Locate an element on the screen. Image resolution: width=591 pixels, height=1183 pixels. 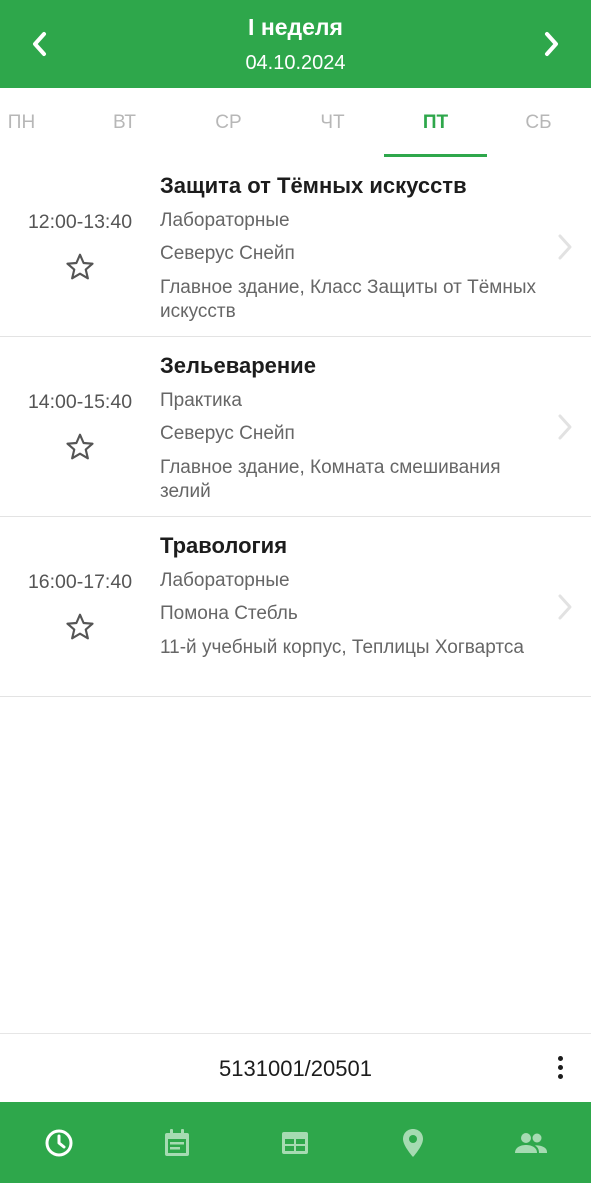
people-icon is located at coordinates (531, 1142).